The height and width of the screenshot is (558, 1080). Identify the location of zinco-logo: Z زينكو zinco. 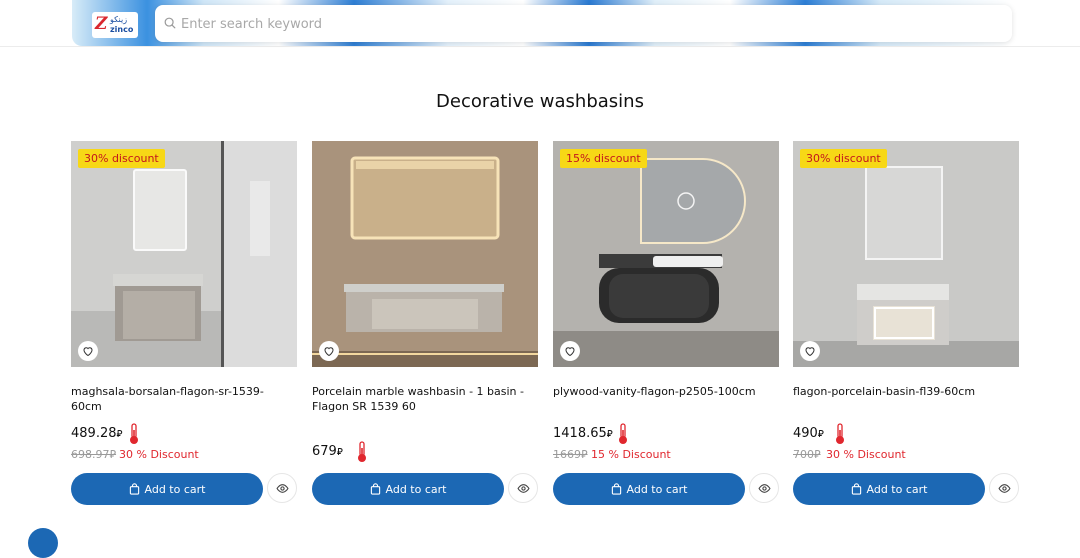
(115, 25).